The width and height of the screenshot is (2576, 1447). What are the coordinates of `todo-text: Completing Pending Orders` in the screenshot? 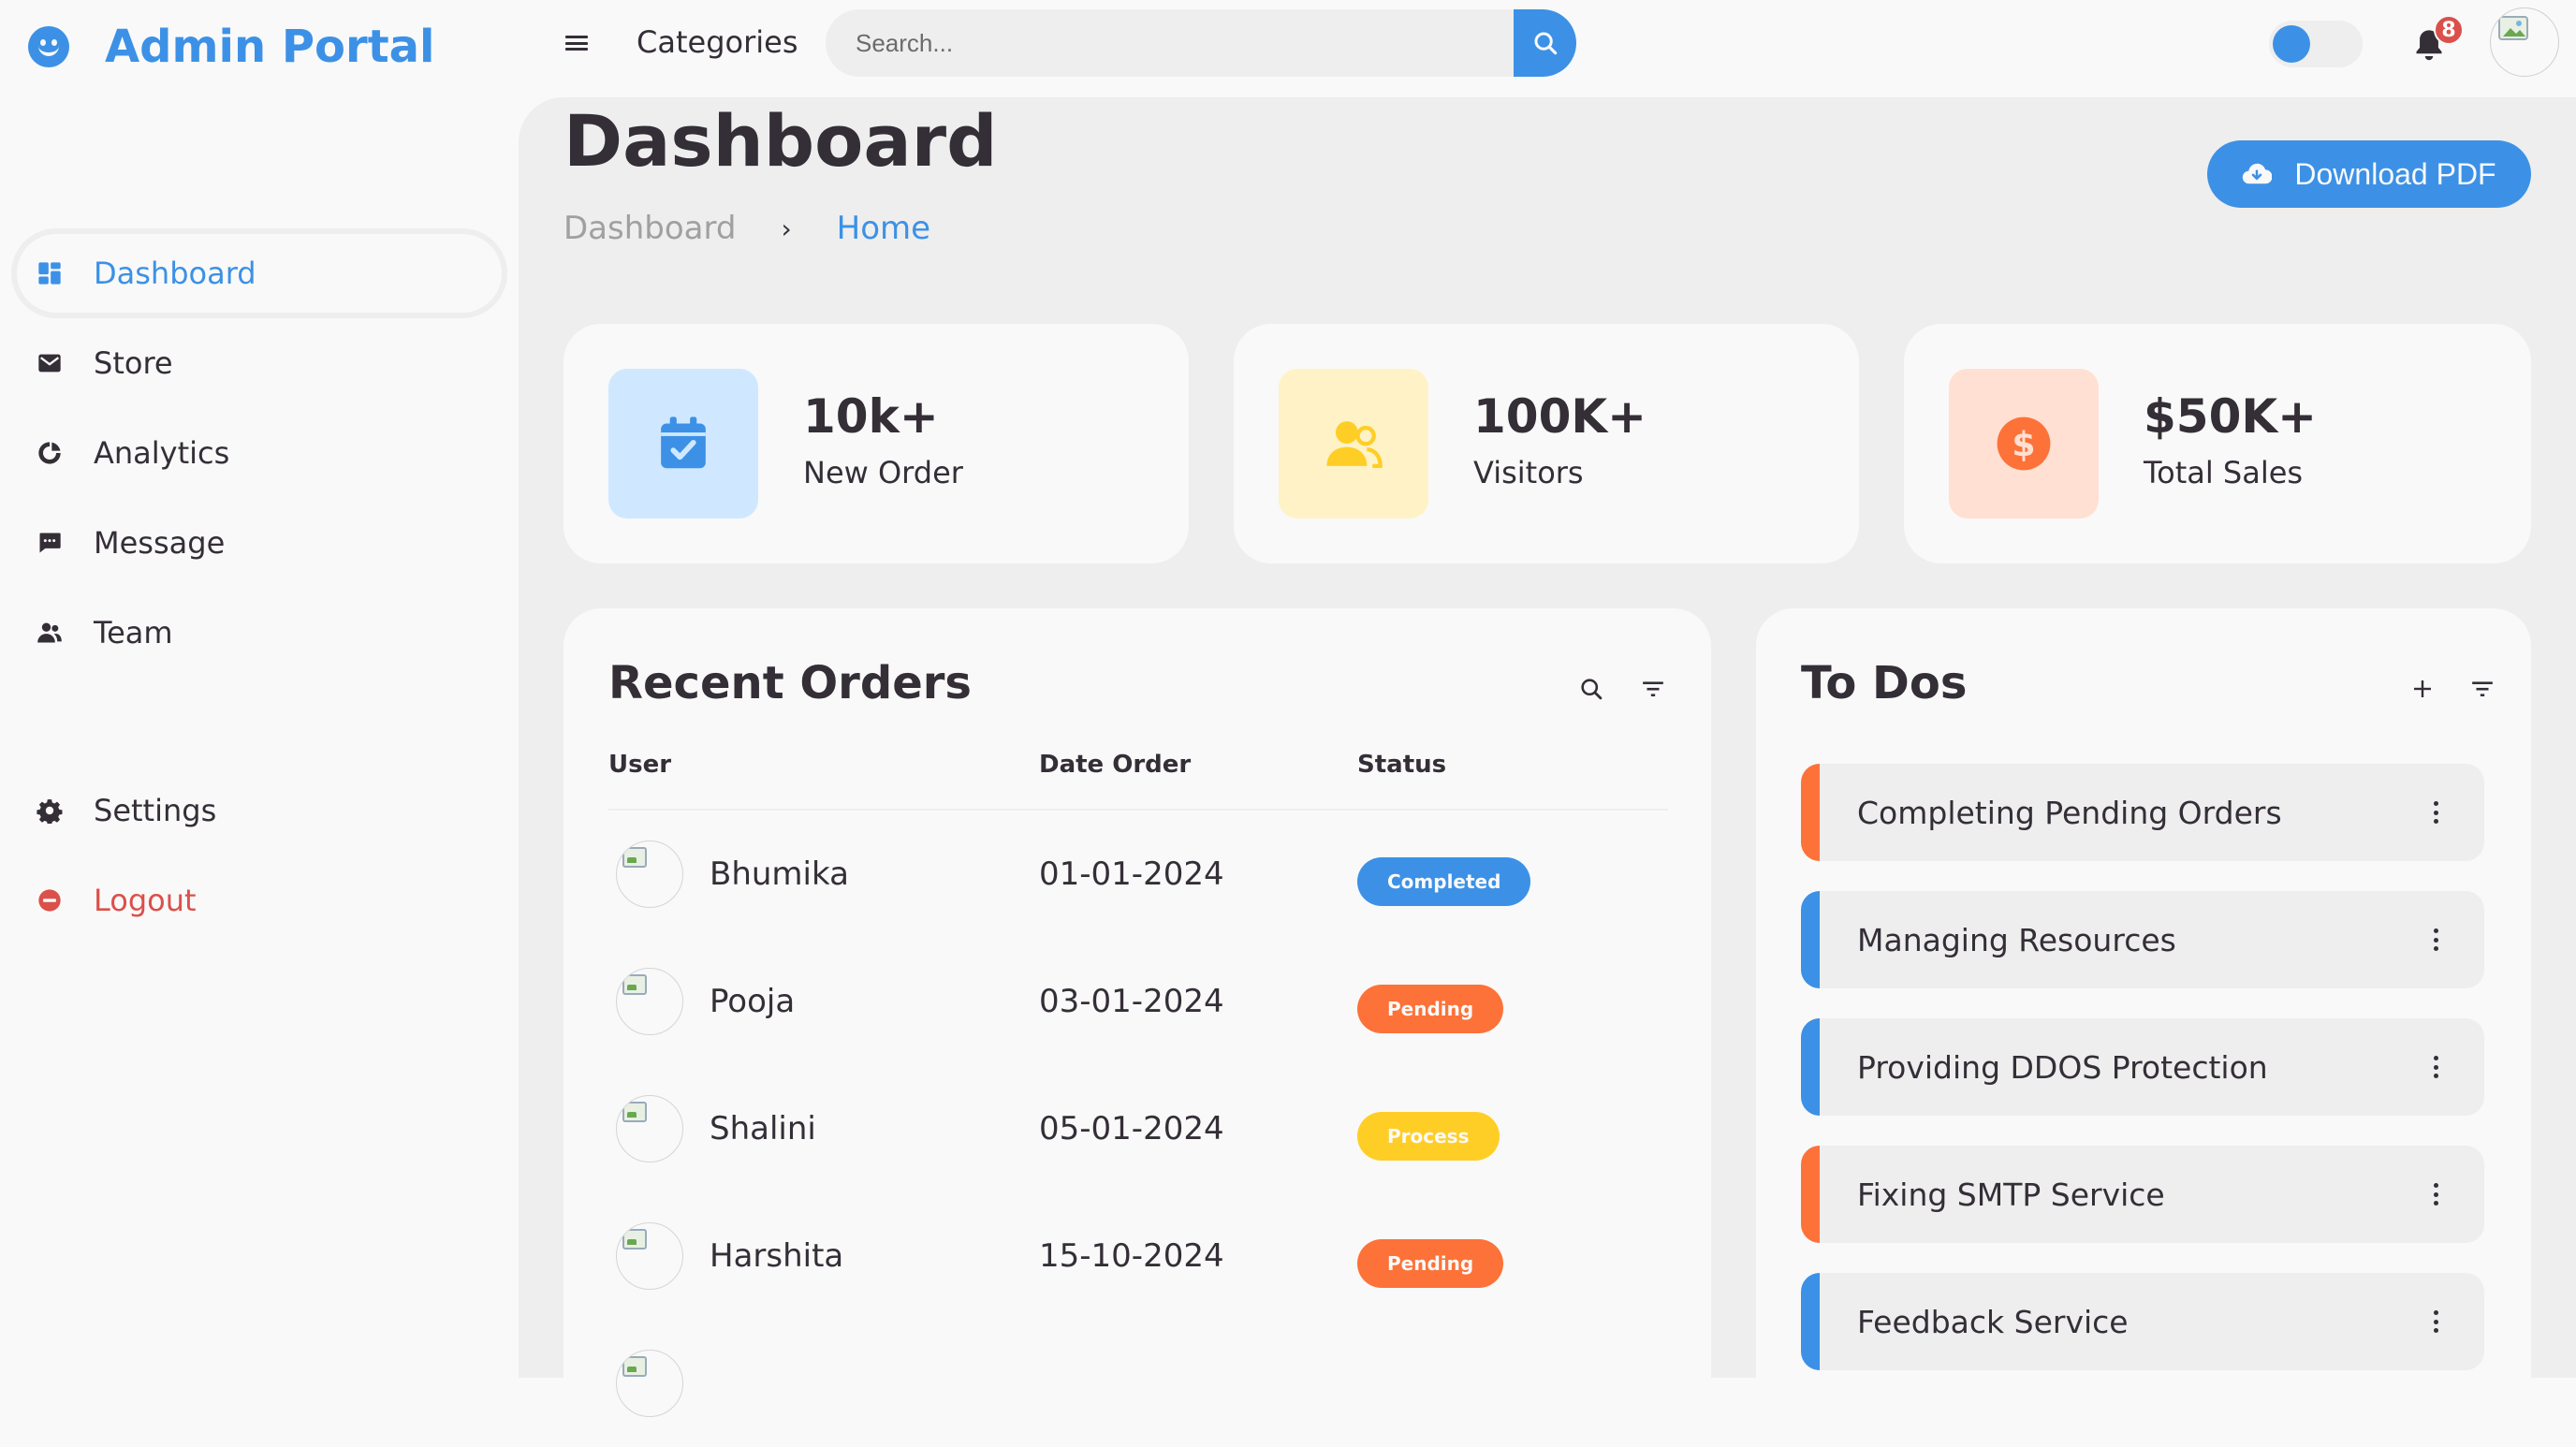 It's located at (2069, 813).